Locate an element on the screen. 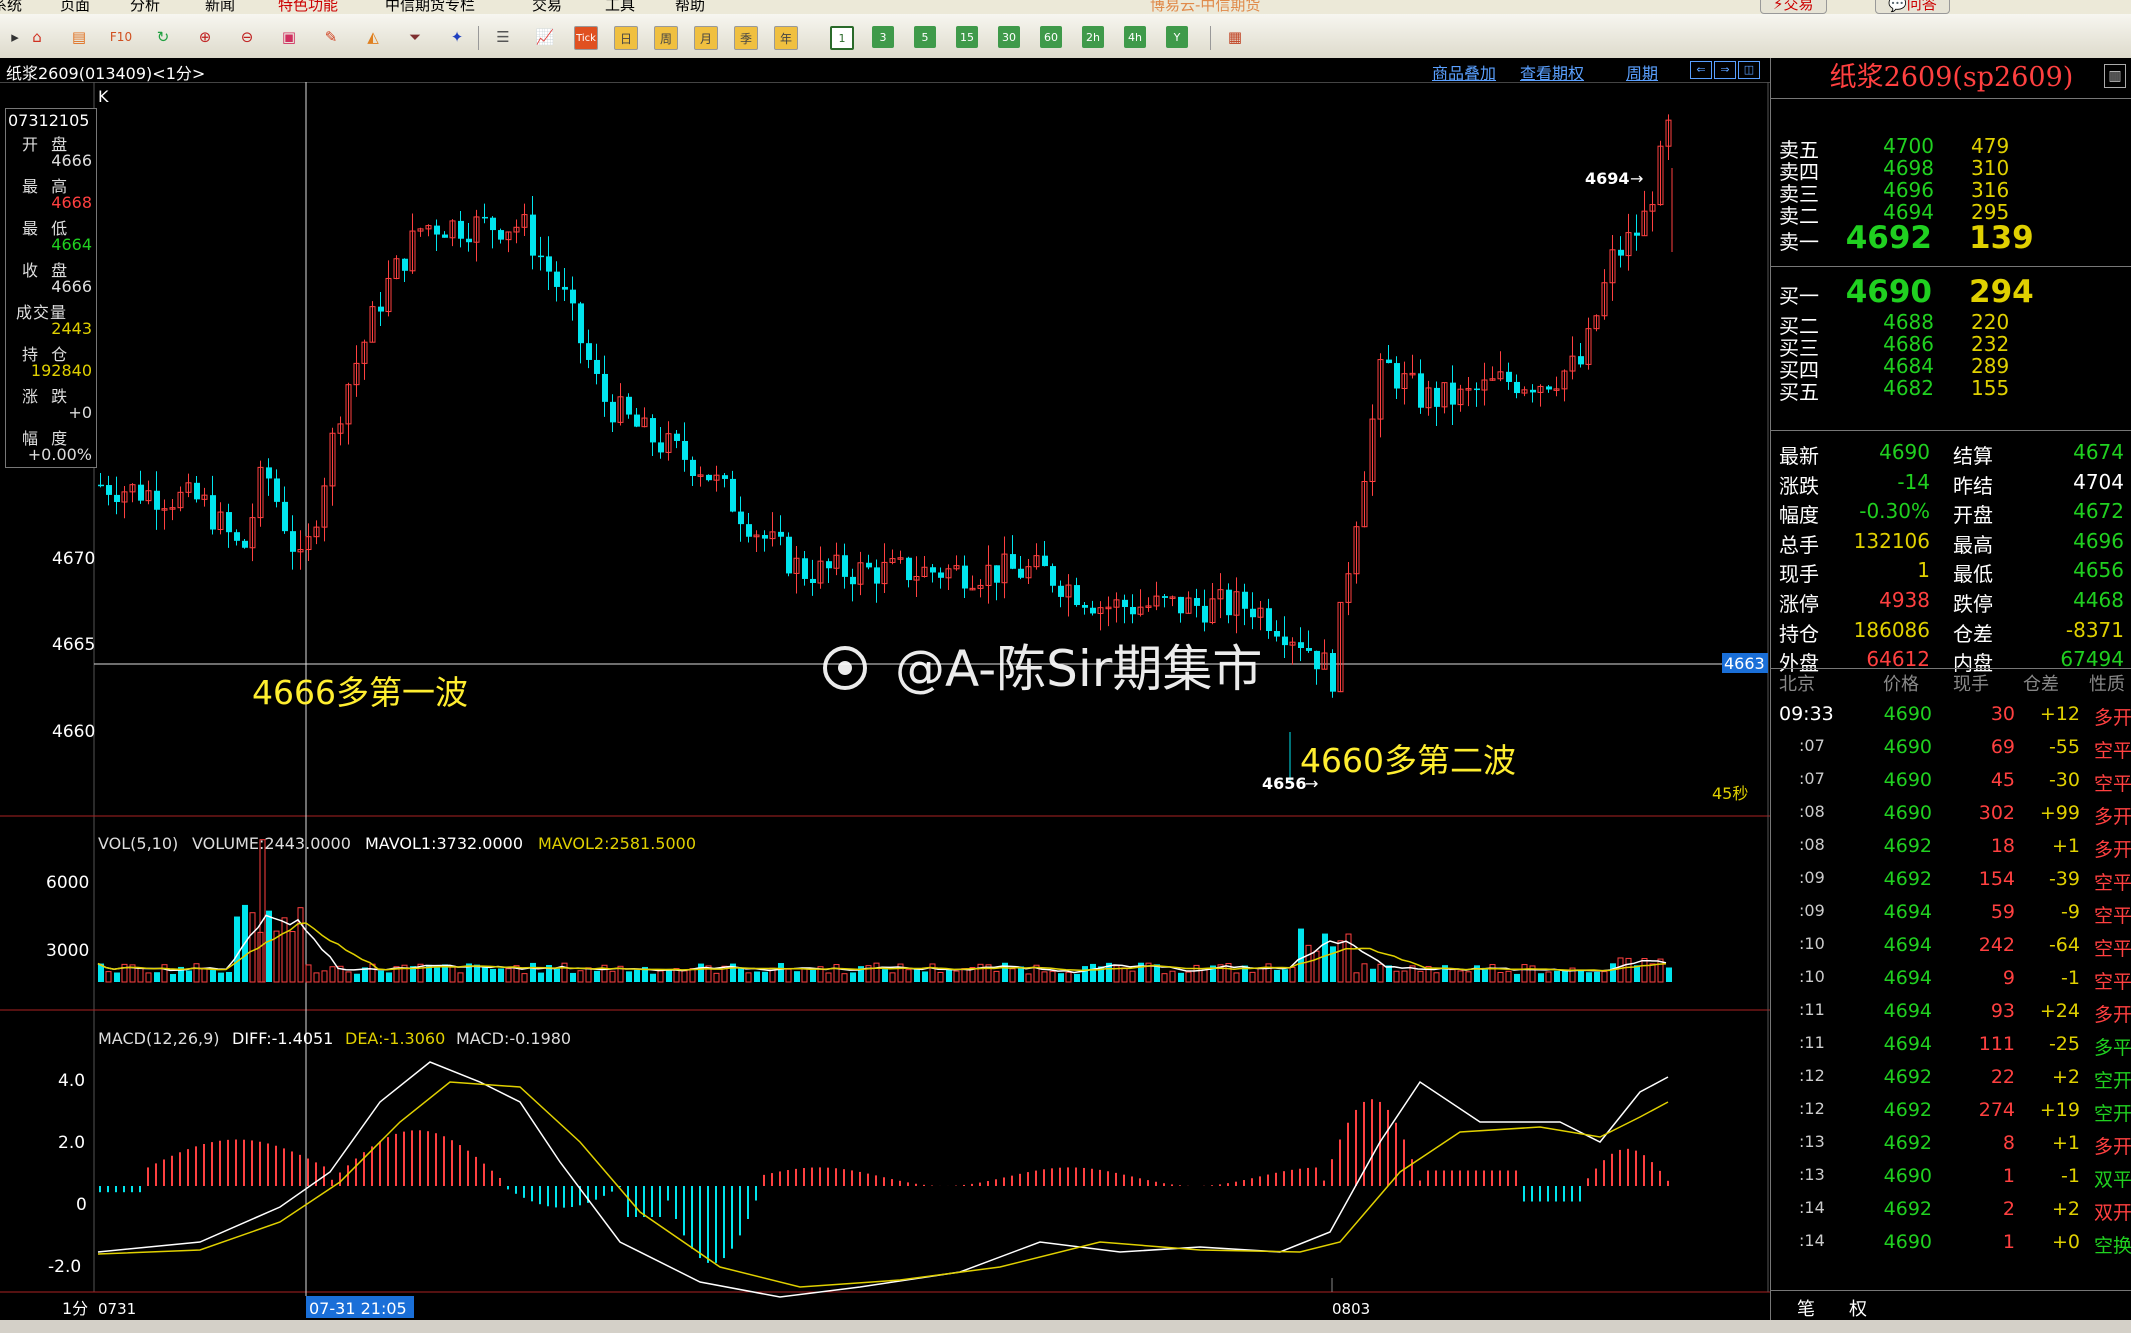  tick-row: :08 4692 18 +1 多开 is located at coordinates (1951, 851).